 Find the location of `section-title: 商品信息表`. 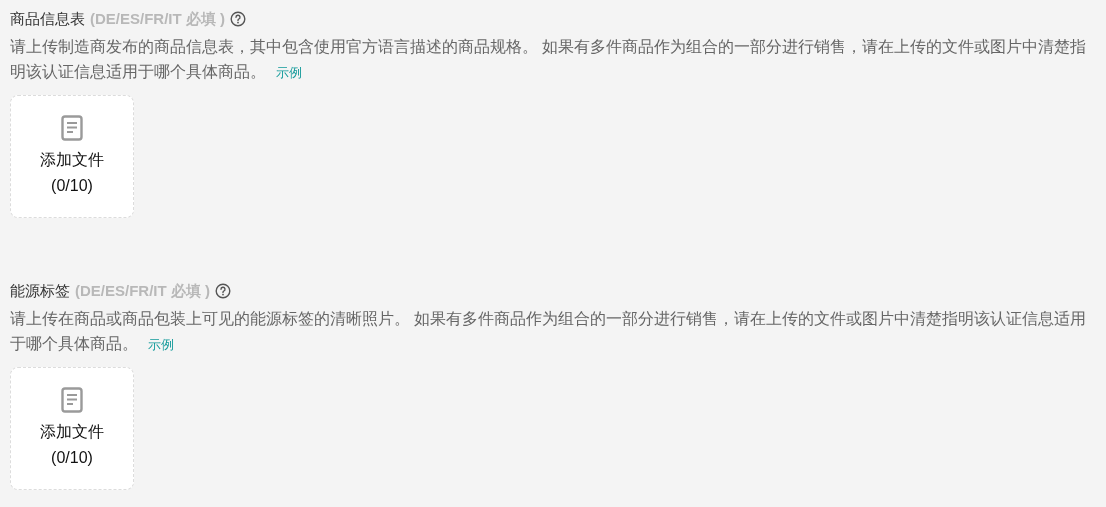

section-title: 商品信息表 is located at coordinates (47, 19).